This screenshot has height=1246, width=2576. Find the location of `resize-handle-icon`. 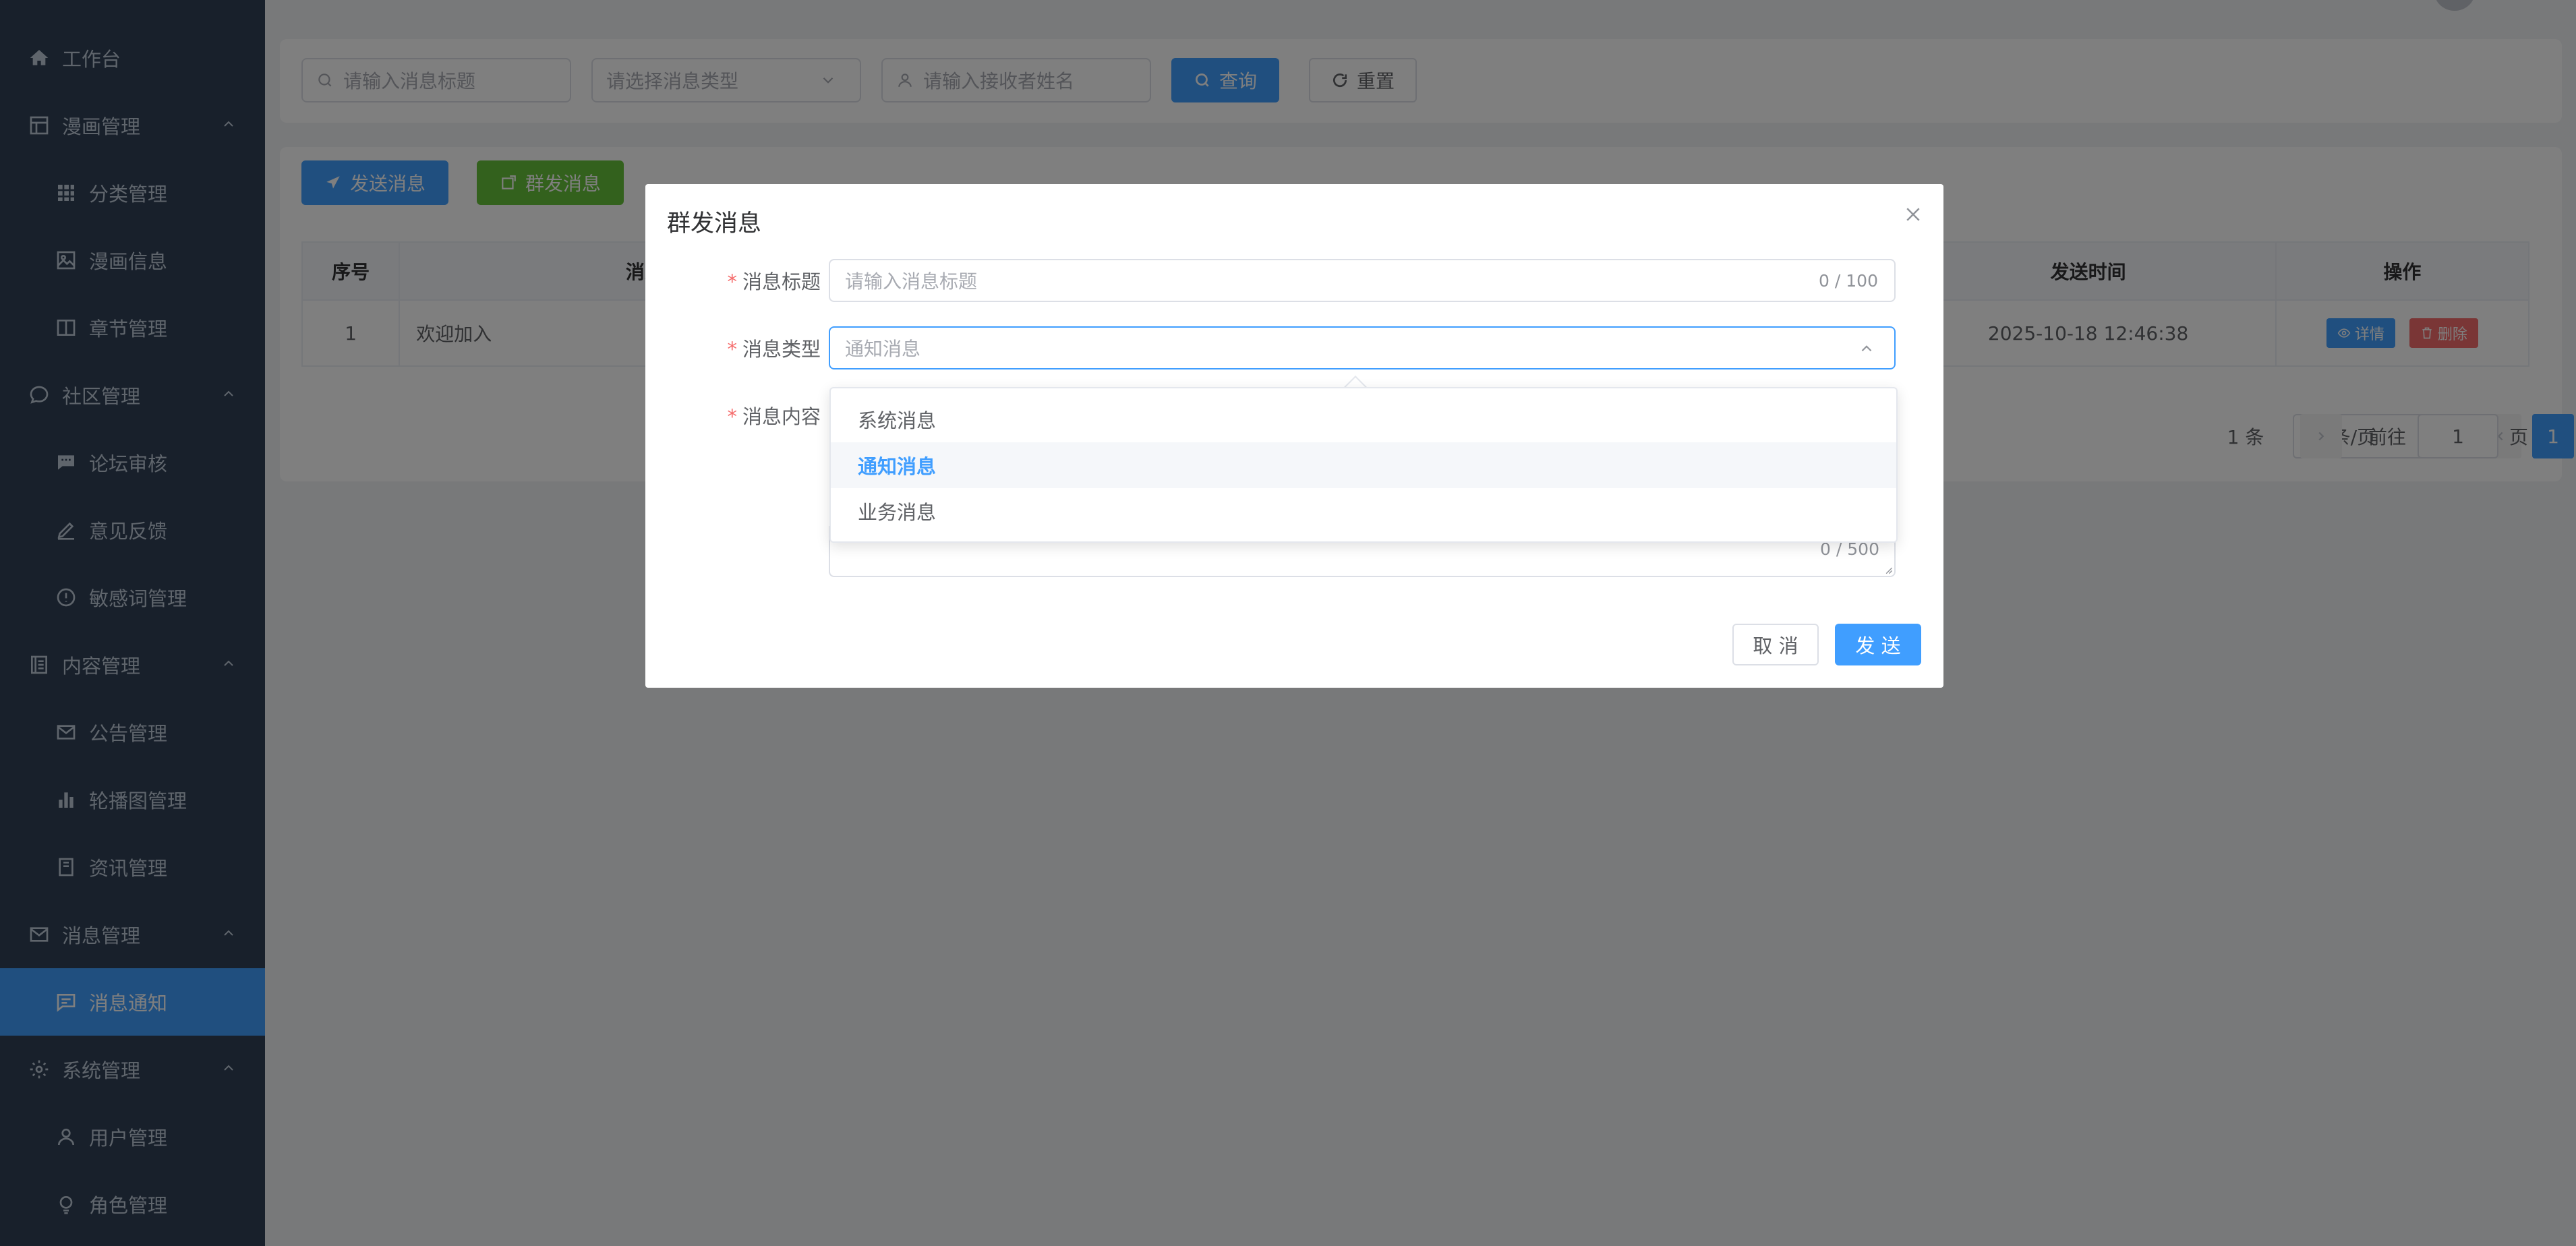

resize-handle-icon is located at coordinates (1888, 569).